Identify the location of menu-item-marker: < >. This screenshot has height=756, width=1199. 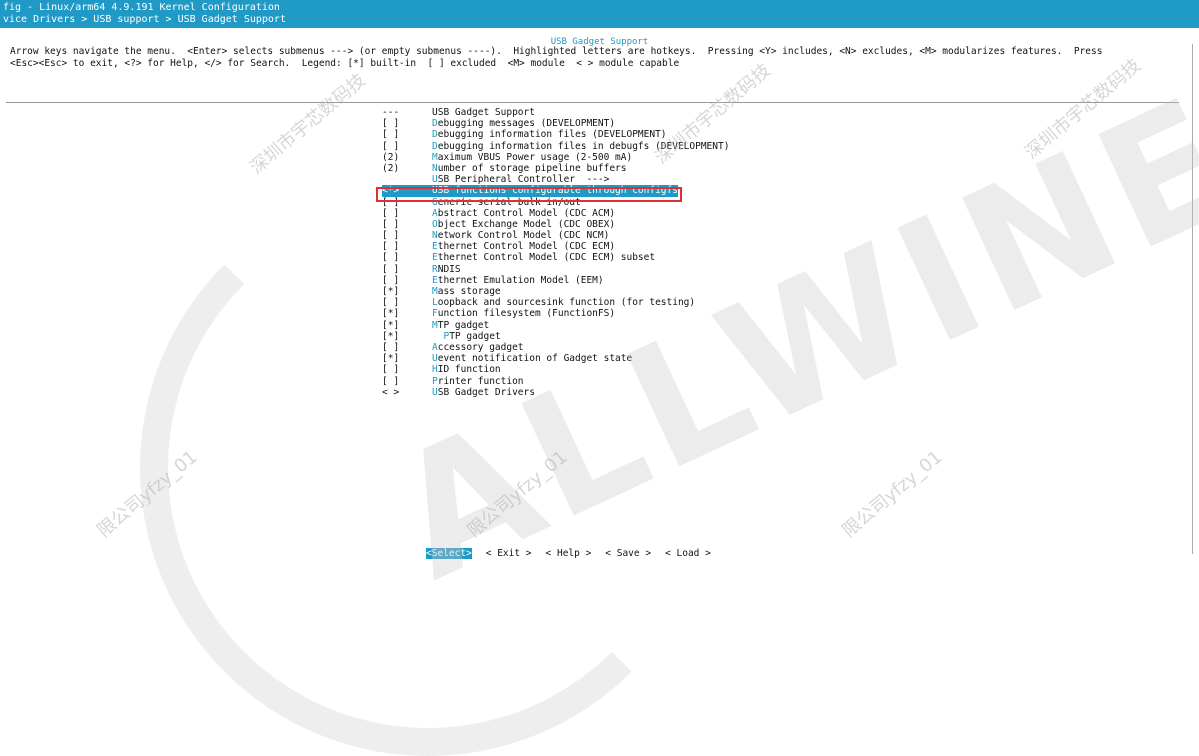
(391, 392).